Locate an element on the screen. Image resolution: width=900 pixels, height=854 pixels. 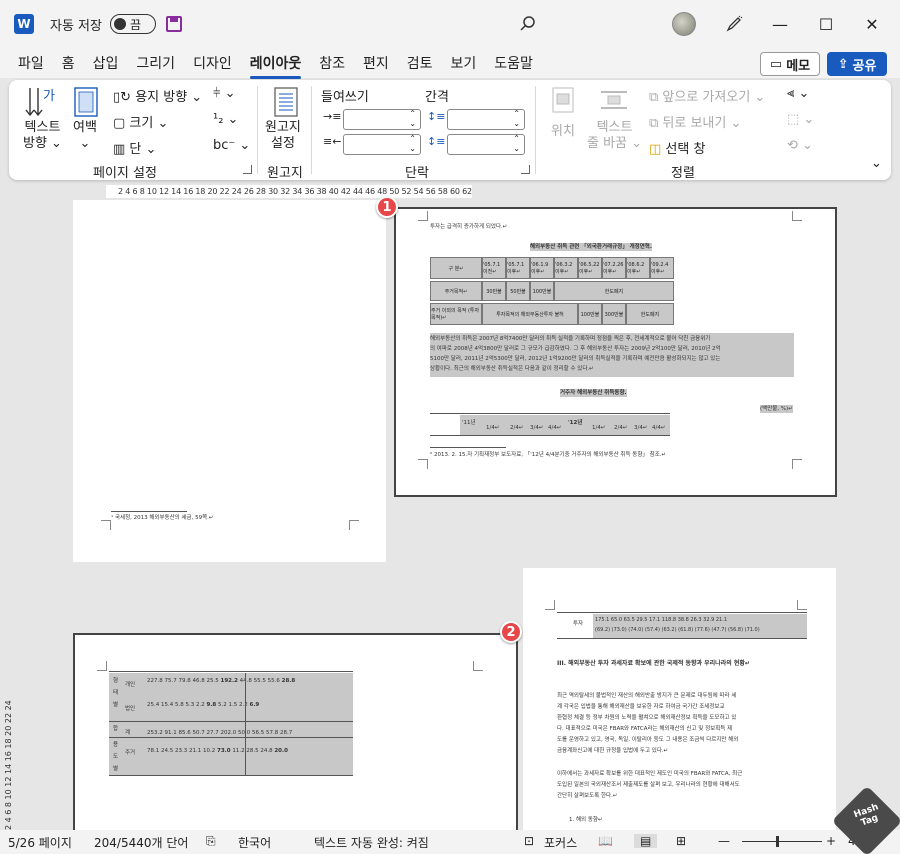
bring-forward-label: 앞으로 가져오기 is located at coordinates (706, 97).